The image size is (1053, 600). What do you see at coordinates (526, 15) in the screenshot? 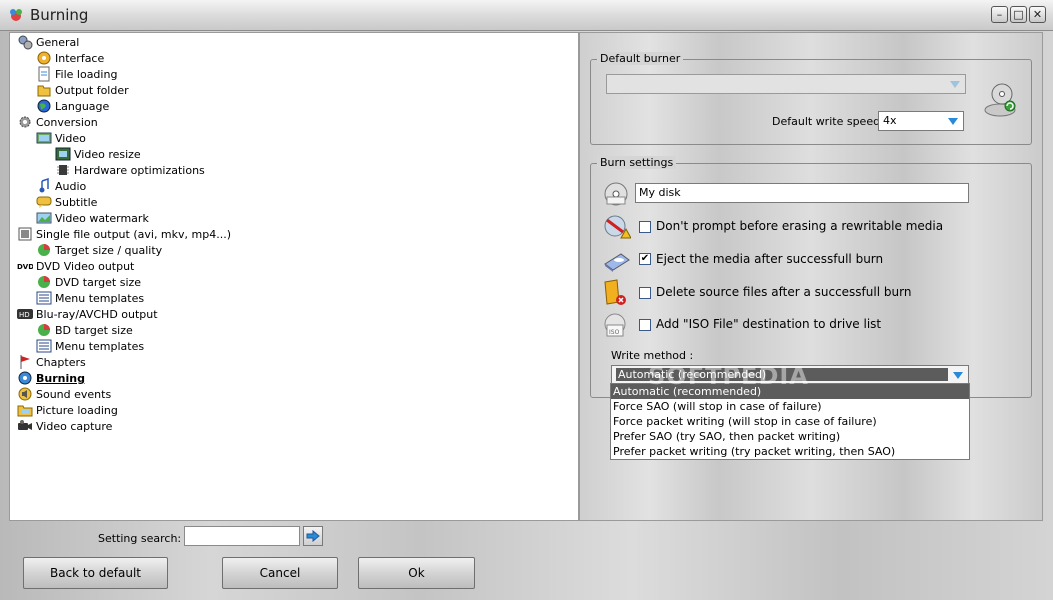
I see `title-bar: Burning – □ ✕` at bounding box center [526, 15].